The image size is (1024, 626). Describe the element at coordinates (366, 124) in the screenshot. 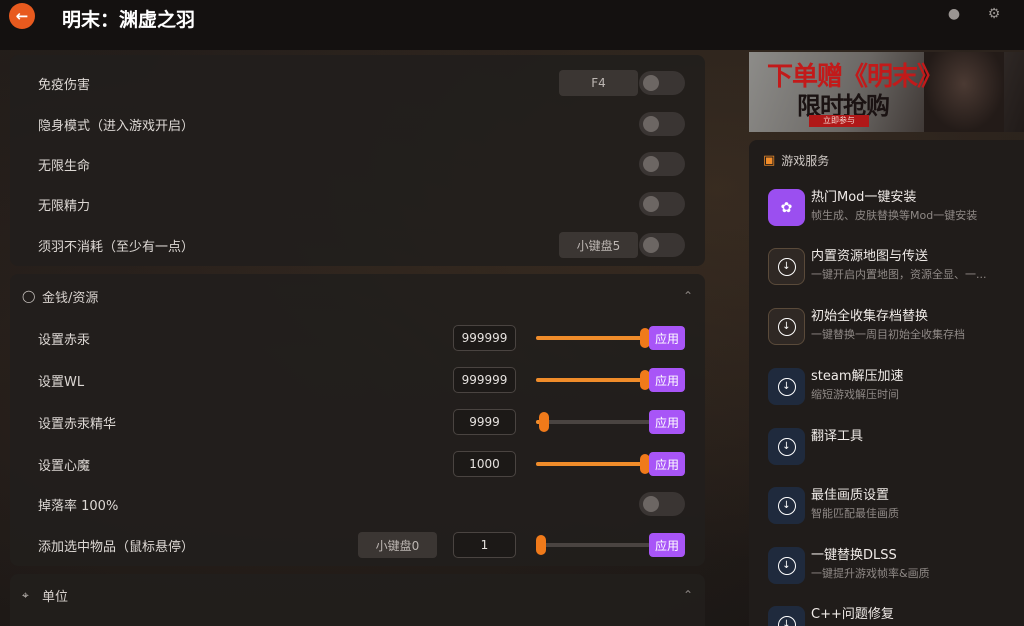

I see `feature-row: 隐身模式（进入游戏开启）` at that location.